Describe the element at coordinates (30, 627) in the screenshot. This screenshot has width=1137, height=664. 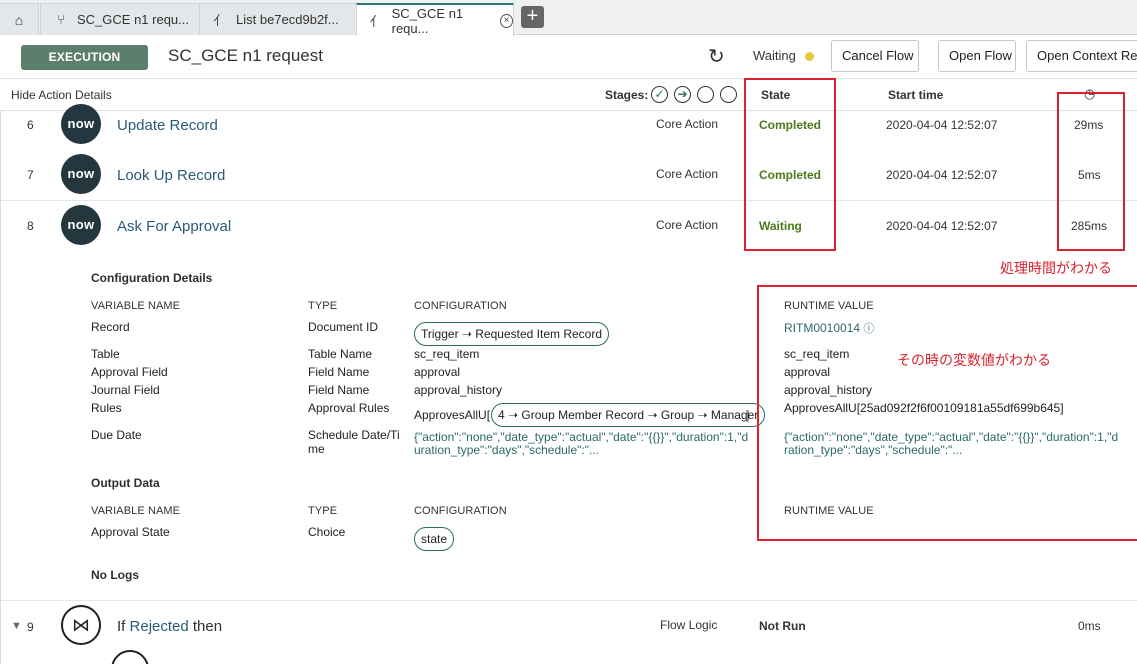
I see `row-number: 9` at that location.